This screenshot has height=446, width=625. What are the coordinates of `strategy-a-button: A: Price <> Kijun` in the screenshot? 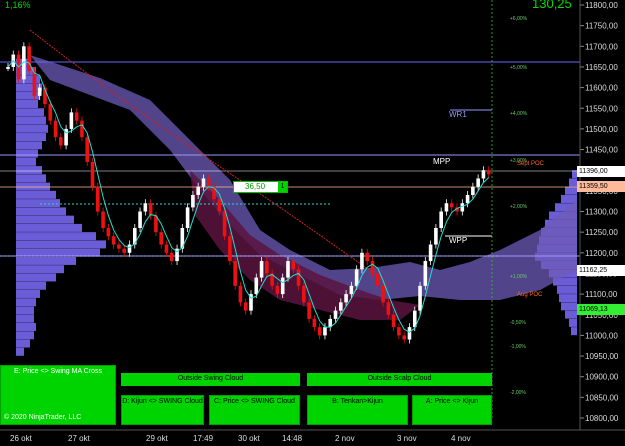 It's located at (452, 410).